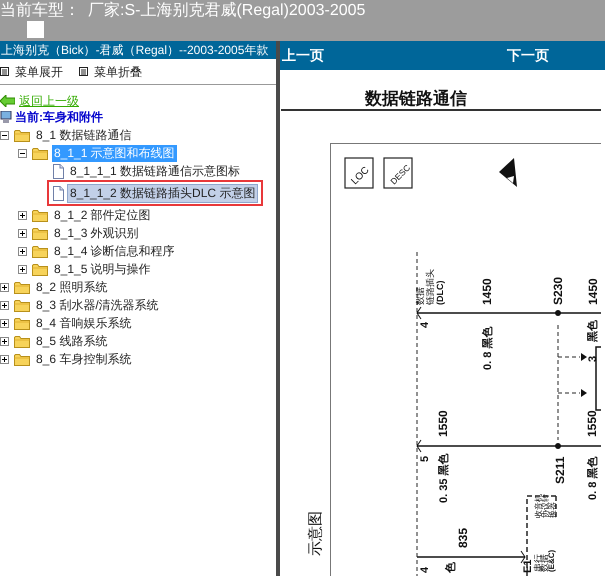 The height and width of the screenshot is (576, 605). I want to click on diagram-label: 换器, so click(552, 510).